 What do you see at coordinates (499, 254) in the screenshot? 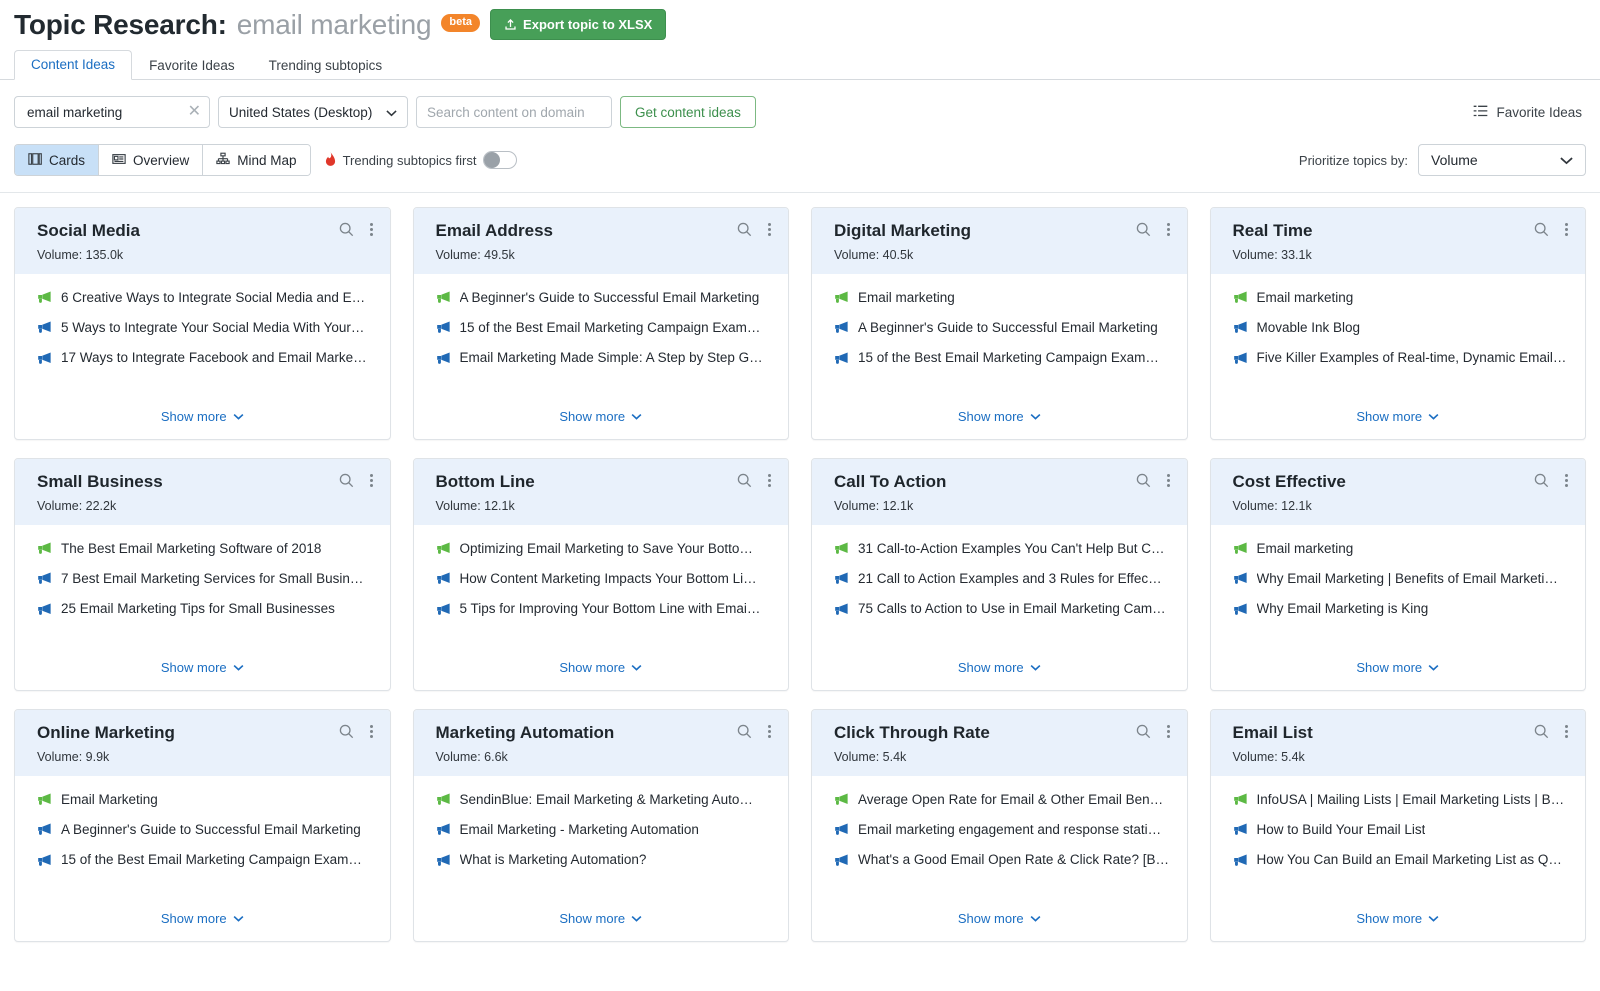
I see `volume-value: 49.5k` at bounding box center [499, 254].